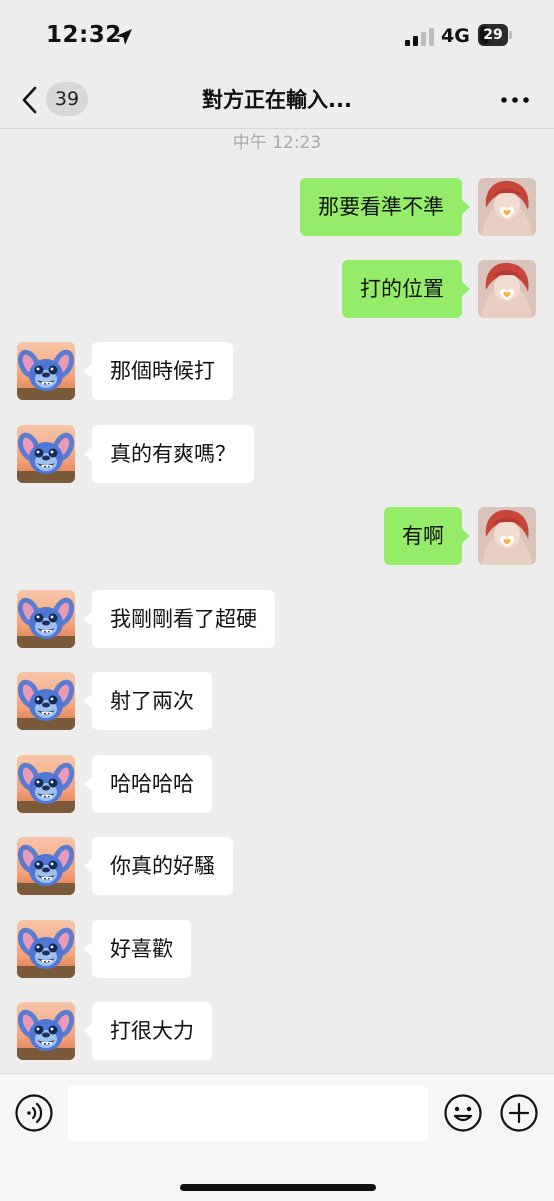  What do you see at coordinates (158, 371) in the screenshot?
I see `message-bubble: 那個時候打` at bounding box center [158, 371].